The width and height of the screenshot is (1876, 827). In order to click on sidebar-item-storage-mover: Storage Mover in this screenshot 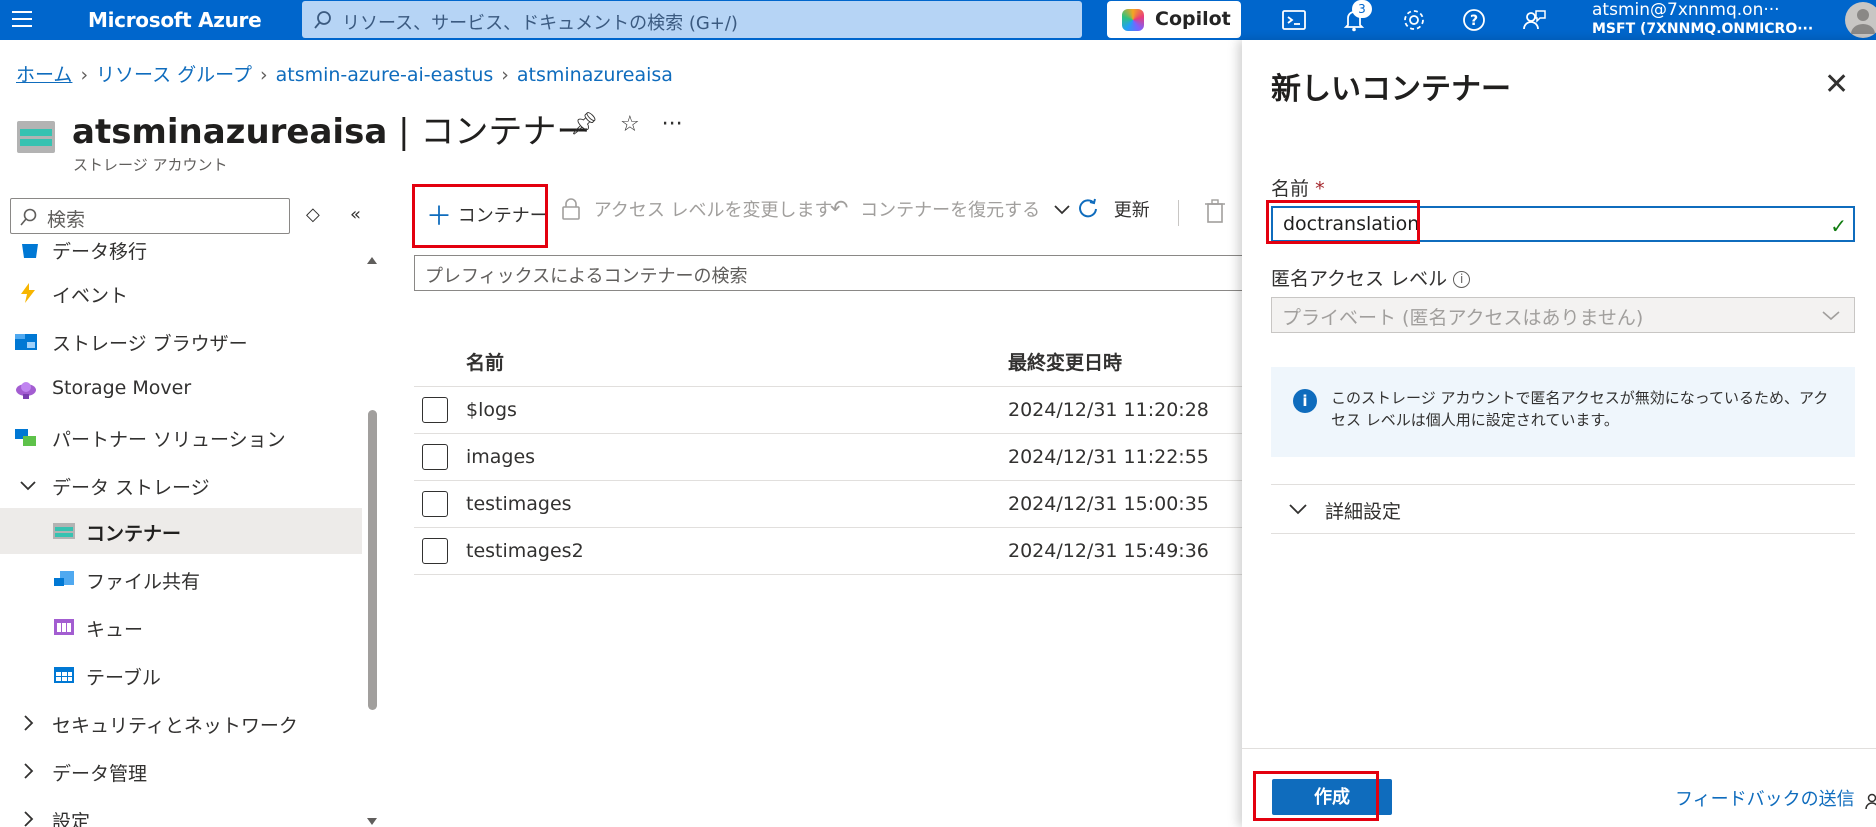, I will do `click(181, 389)`.